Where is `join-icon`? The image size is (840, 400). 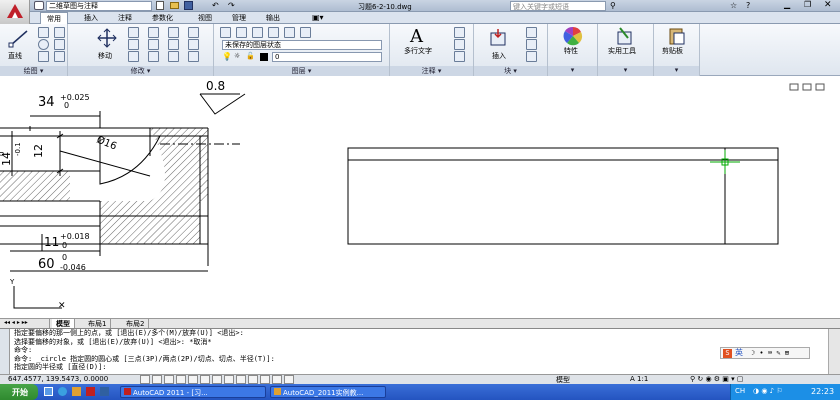 join-icon is located at coordinates (193, 56).